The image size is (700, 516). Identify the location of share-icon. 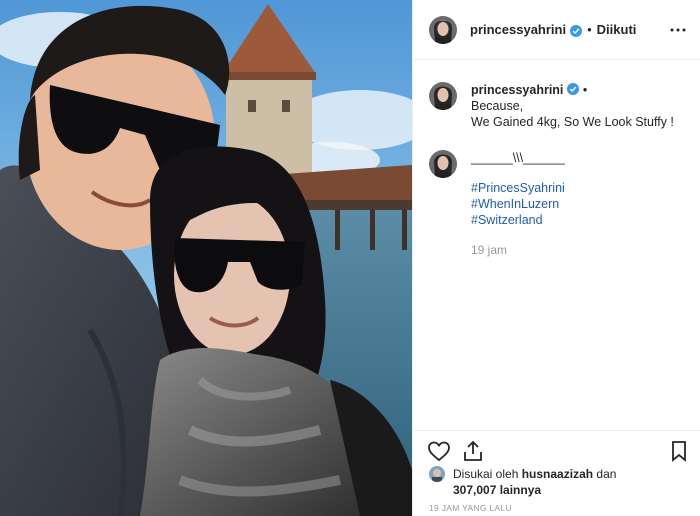
(473, 451).